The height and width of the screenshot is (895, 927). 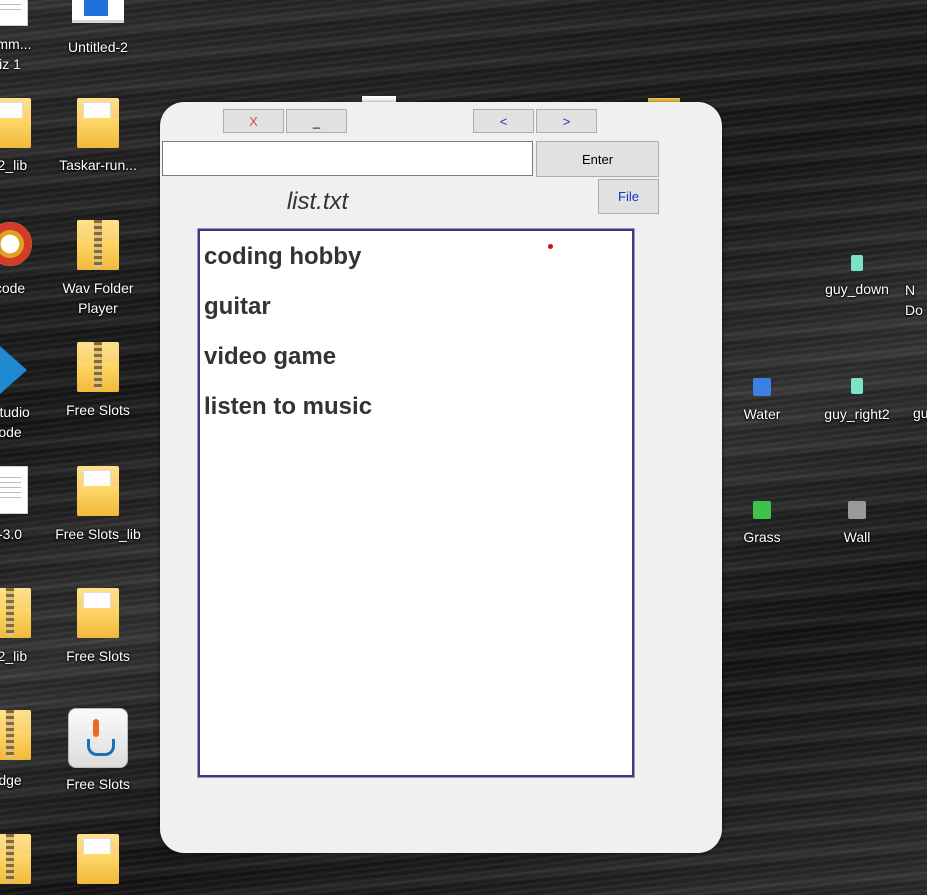 What do you see at coordinates (762, 387) in the screenshot?
I see `water-sprite-icon` at bounding box center [762, 387].